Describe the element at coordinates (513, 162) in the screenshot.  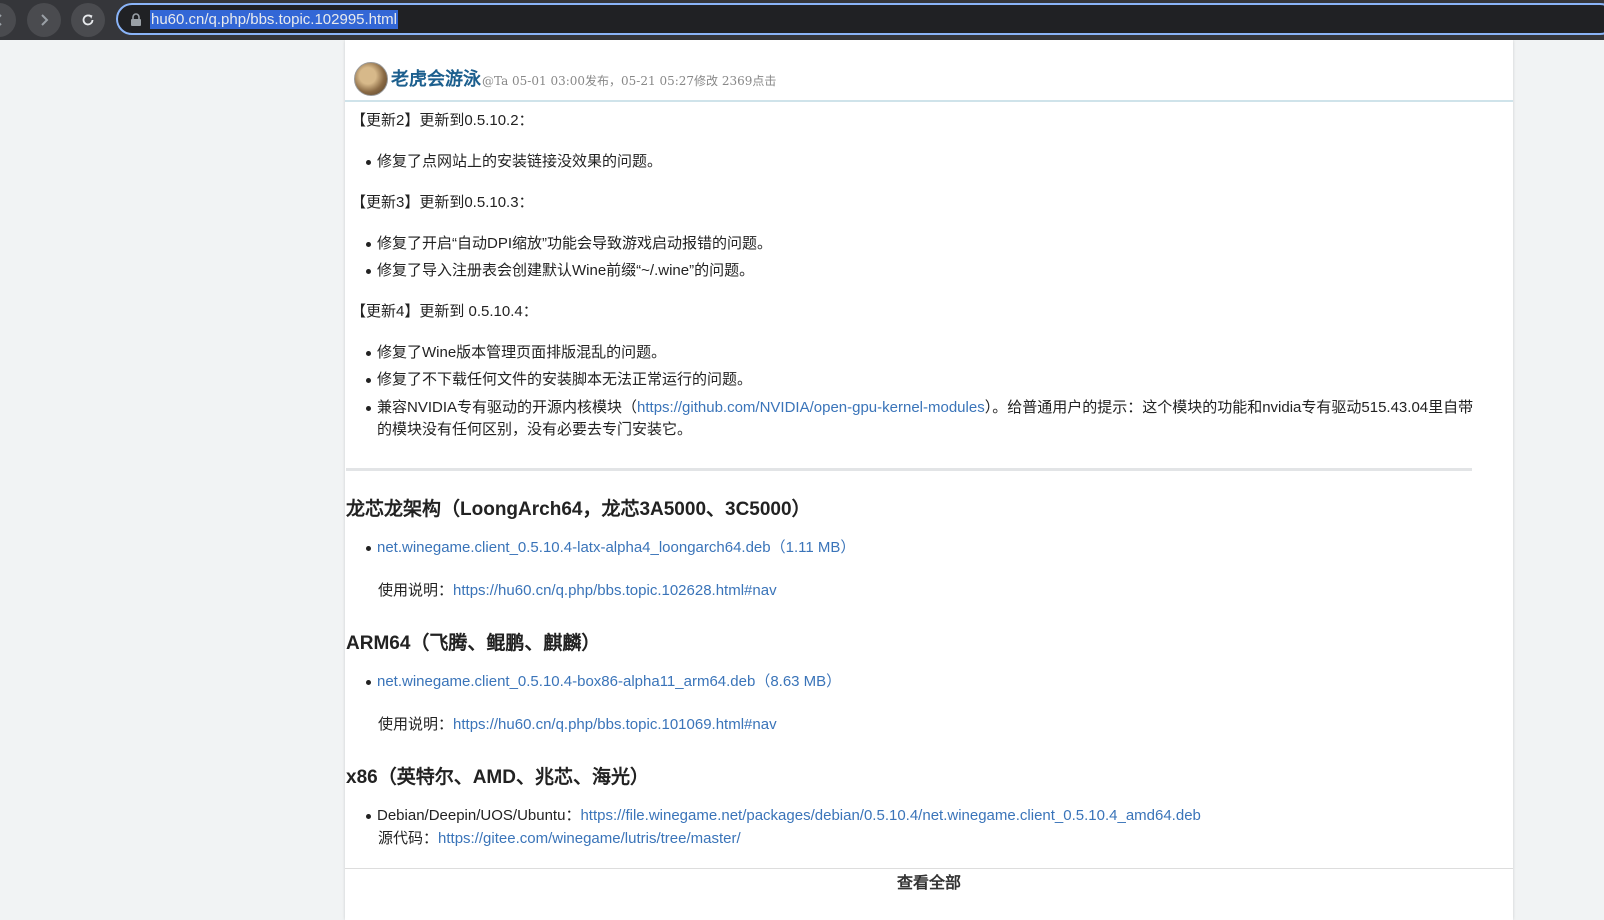
I see `list-item: 修复了点网站上的安装链接没效果的问题。` at that location.